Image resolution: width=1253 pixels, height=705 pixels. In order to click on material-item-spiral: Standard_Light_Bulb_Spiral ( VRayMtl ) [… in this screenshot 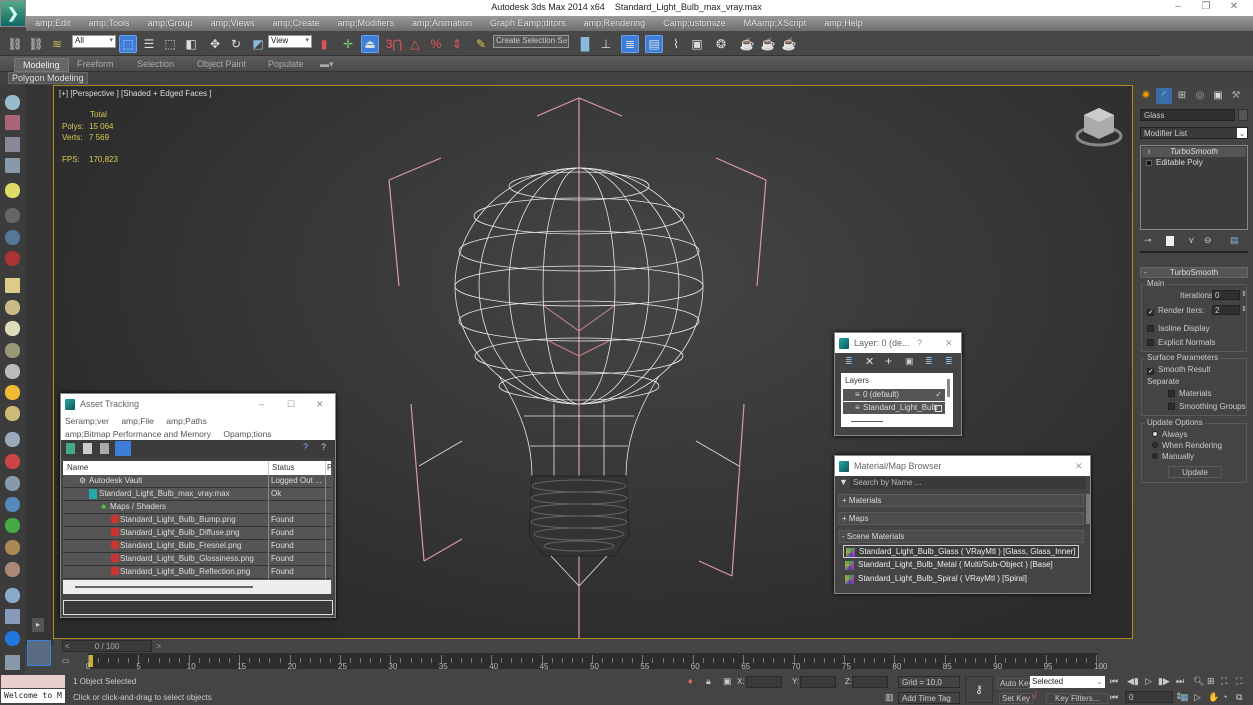, I will do `click(961, 579)`.